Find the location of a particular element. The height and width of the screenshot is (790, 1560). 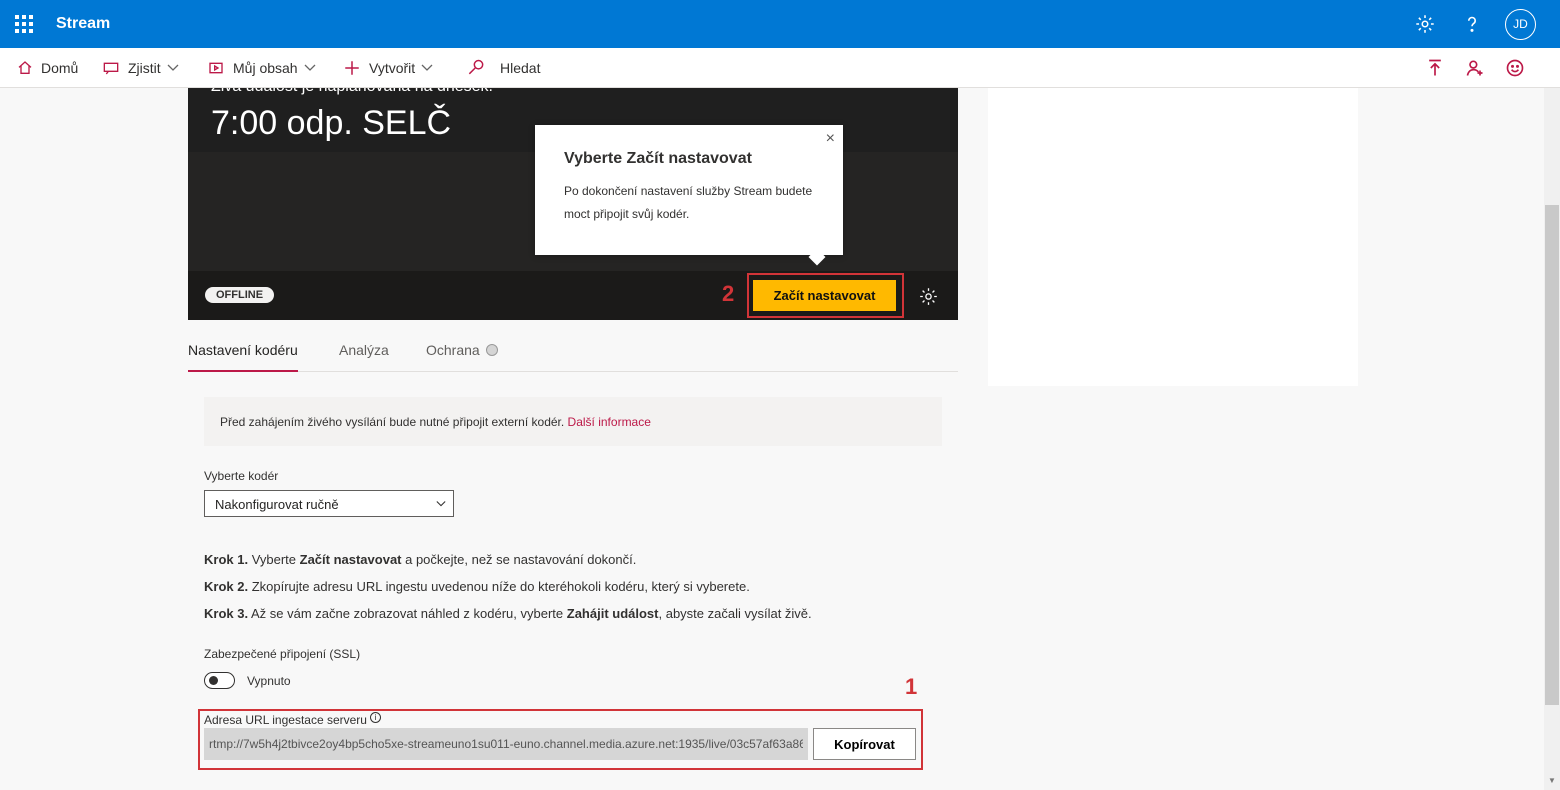

status-circle-icon is located at coordinates (491, 350).